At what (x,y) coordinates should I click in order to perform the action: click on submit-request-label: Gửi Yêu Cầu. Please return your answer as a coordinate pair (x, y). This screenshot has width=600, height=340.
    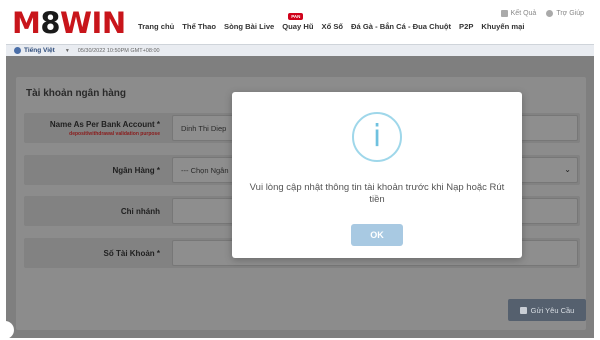
    Looking at the image, I should click on (552, 310).